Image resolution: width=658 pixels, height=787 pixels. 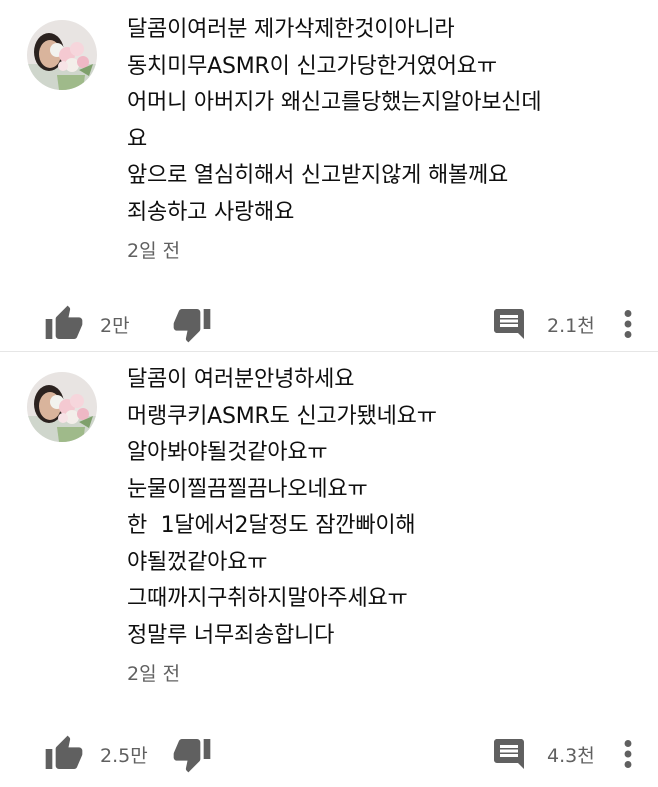 What do you see at coordinates (543, 324) in the screenshot?
I see `reply-button: 2.1천` at bounding box center [543, 324].